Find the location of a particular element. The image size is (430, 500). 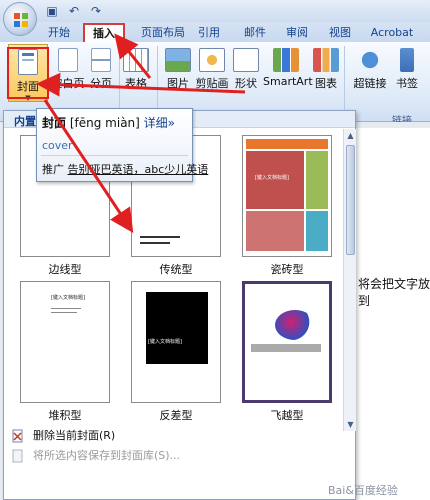

shapes-label: 形状 is located at coordinates (246, 83).